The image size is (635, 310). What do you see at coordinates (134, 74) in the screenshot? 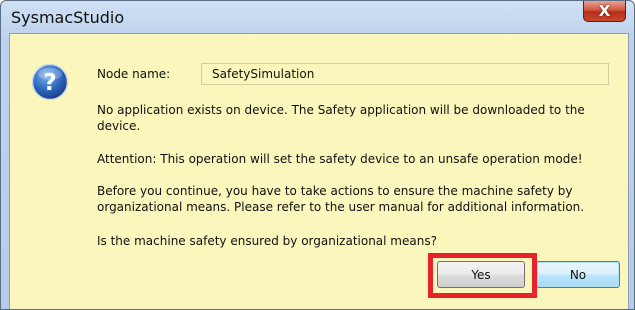
I see `node-name-label: Node name:` at bounding box center [134, 74].